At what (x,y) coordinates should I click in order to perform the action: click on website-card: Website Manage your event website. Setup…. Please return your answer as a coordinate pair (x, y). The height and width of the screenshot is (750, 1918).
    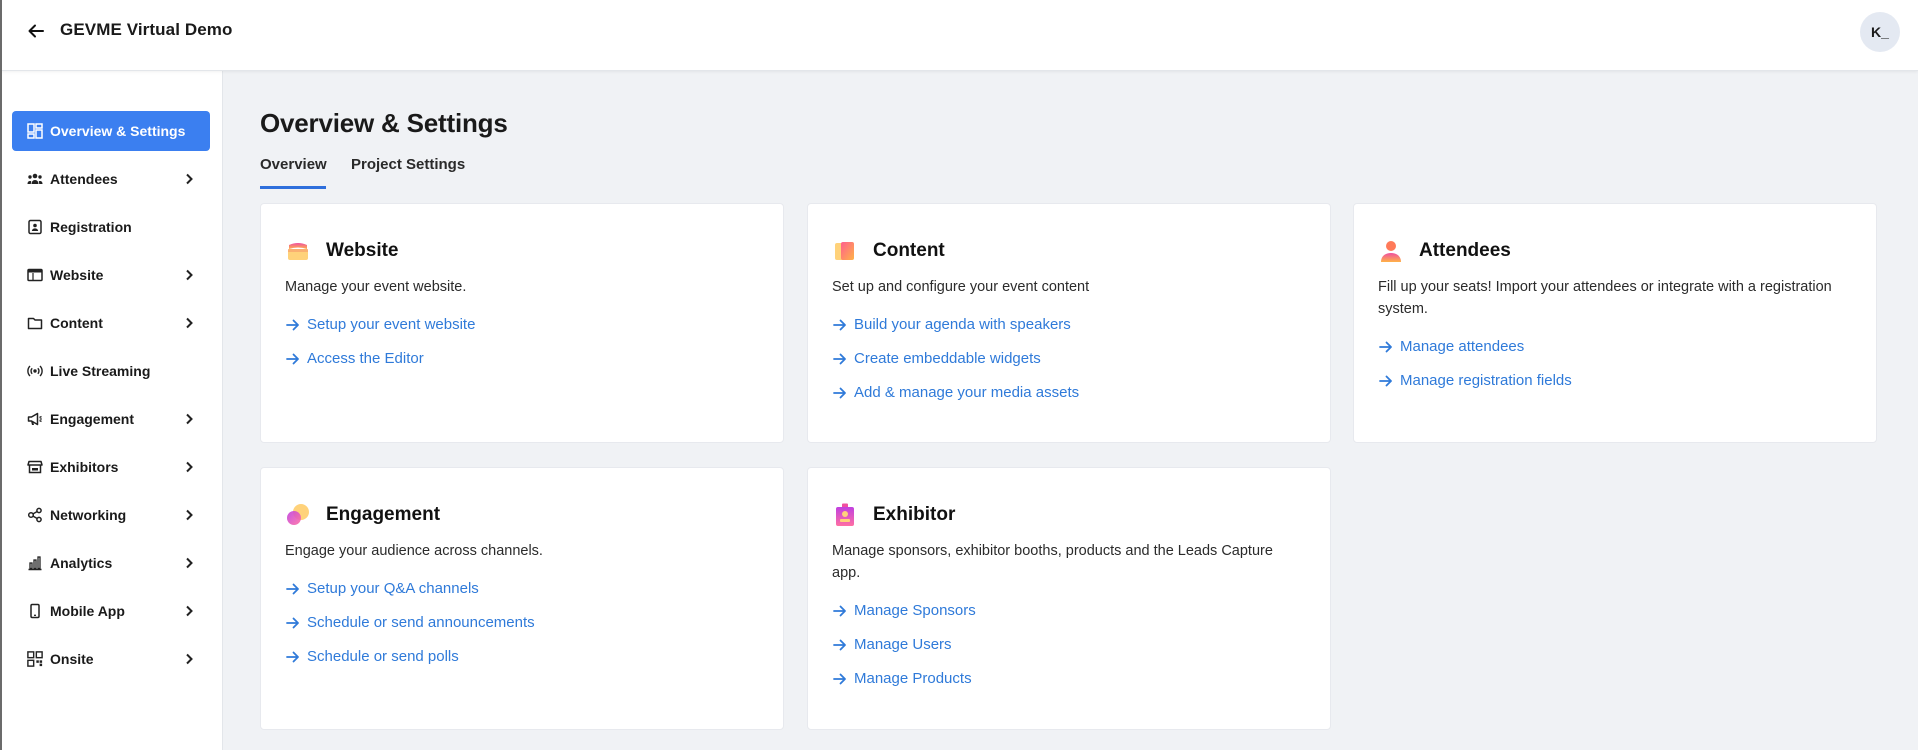
    Looking at the image, I should click on (522, 323).